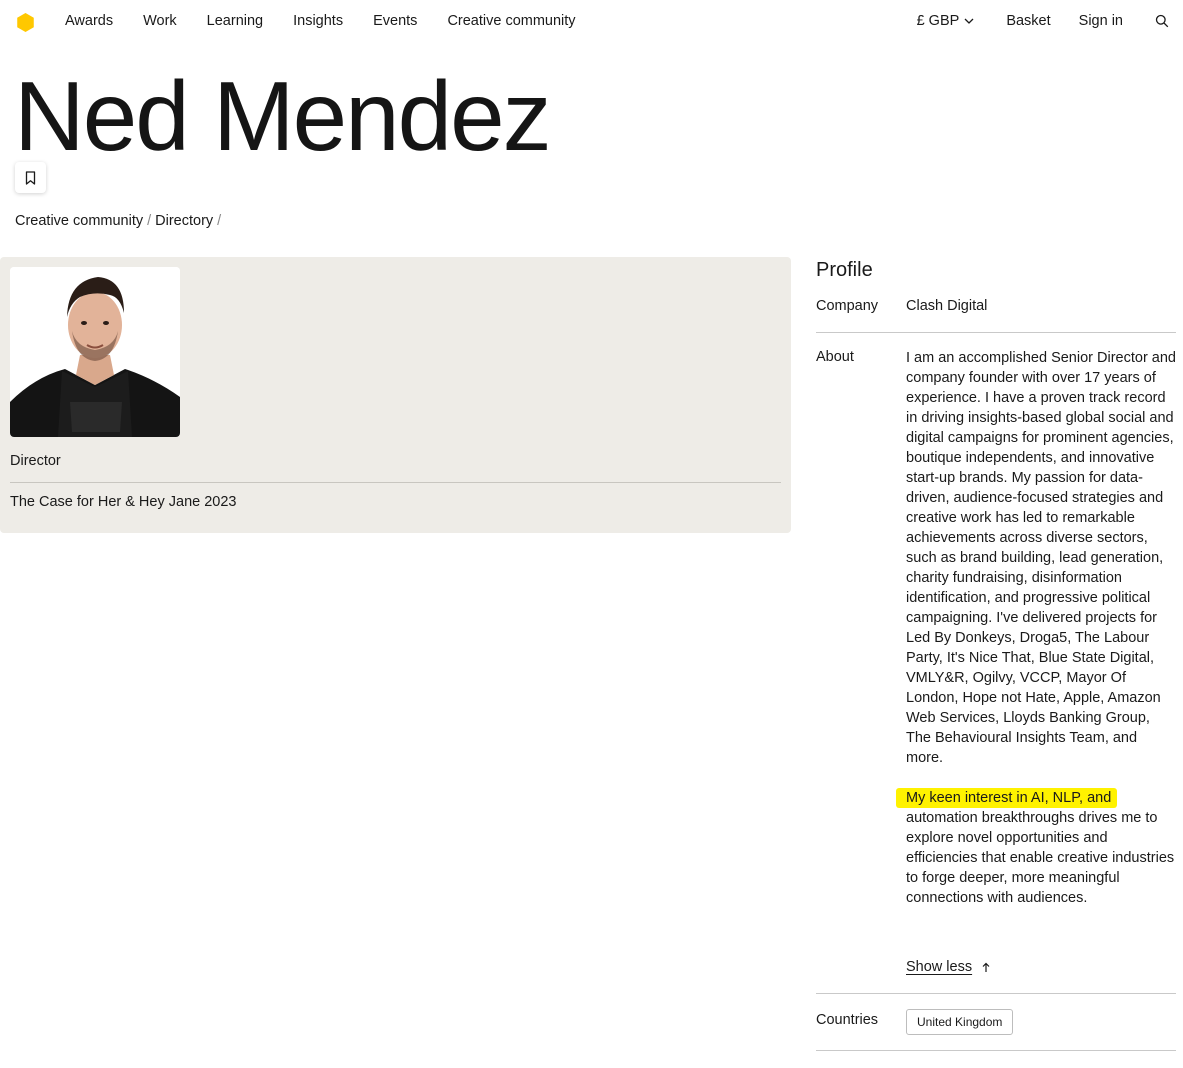 The width and height of the screenshot is (1183, 1068). I want to click on show-less-button: Show less, so click(948, 967).